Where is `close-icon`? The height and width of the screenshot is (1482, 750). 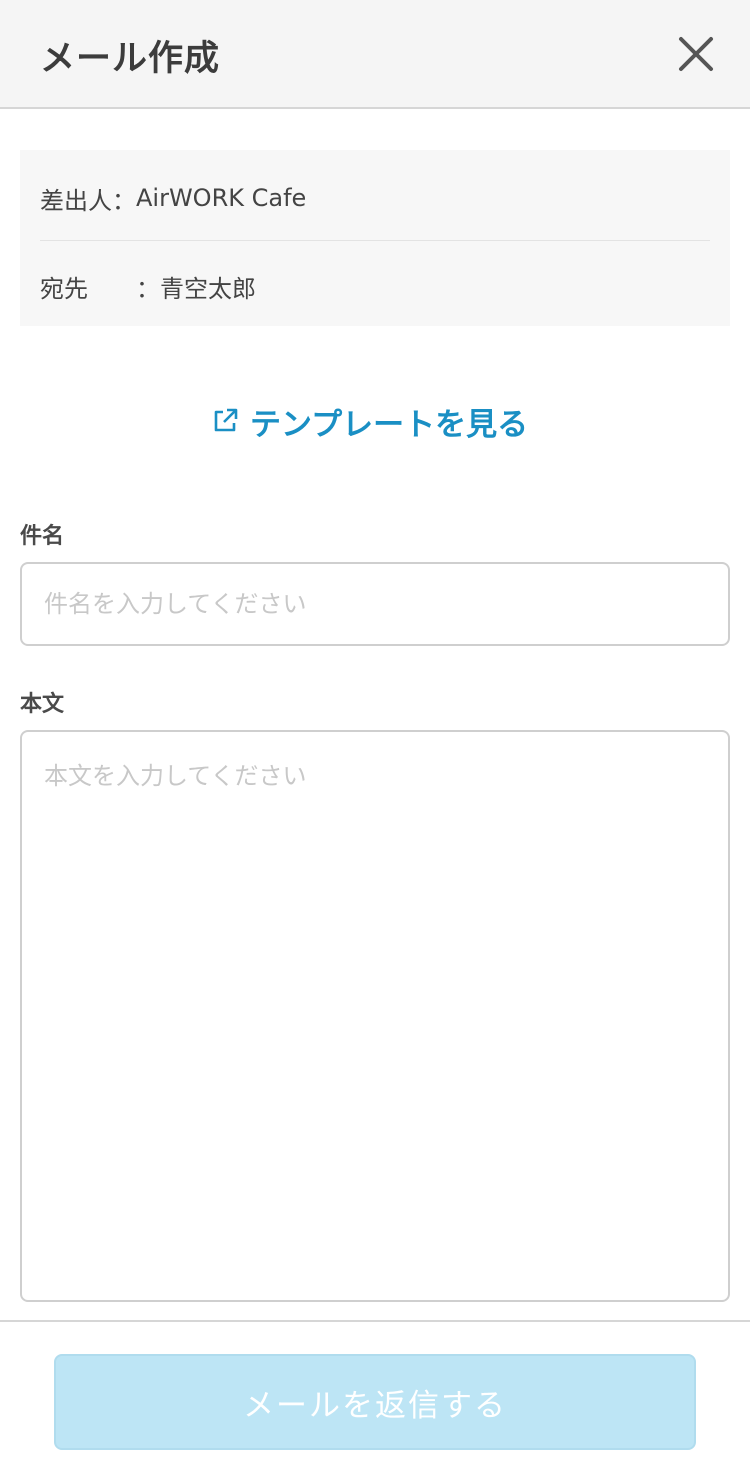 close-icon is located at coordinates (696, 54).